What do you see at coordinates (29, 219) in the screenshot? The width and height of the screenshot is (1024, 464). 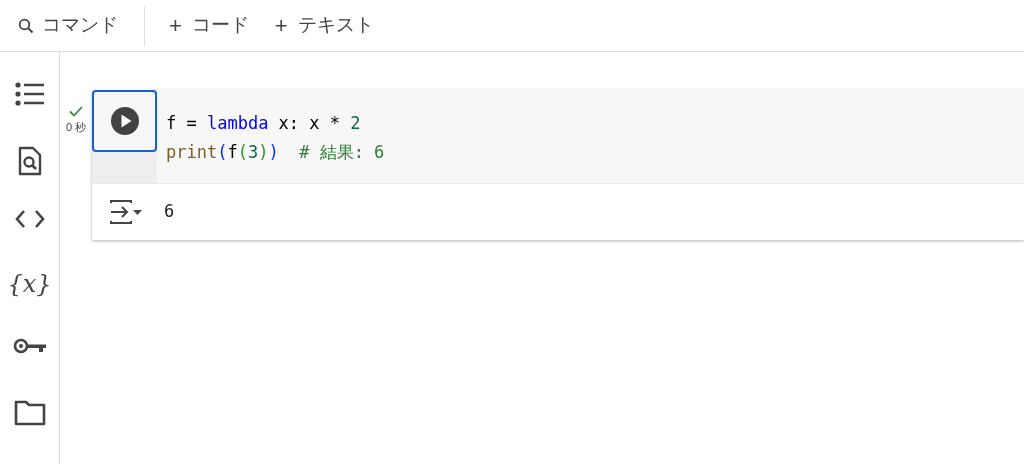 I see `code-icon` at bounding box center [29, 219].